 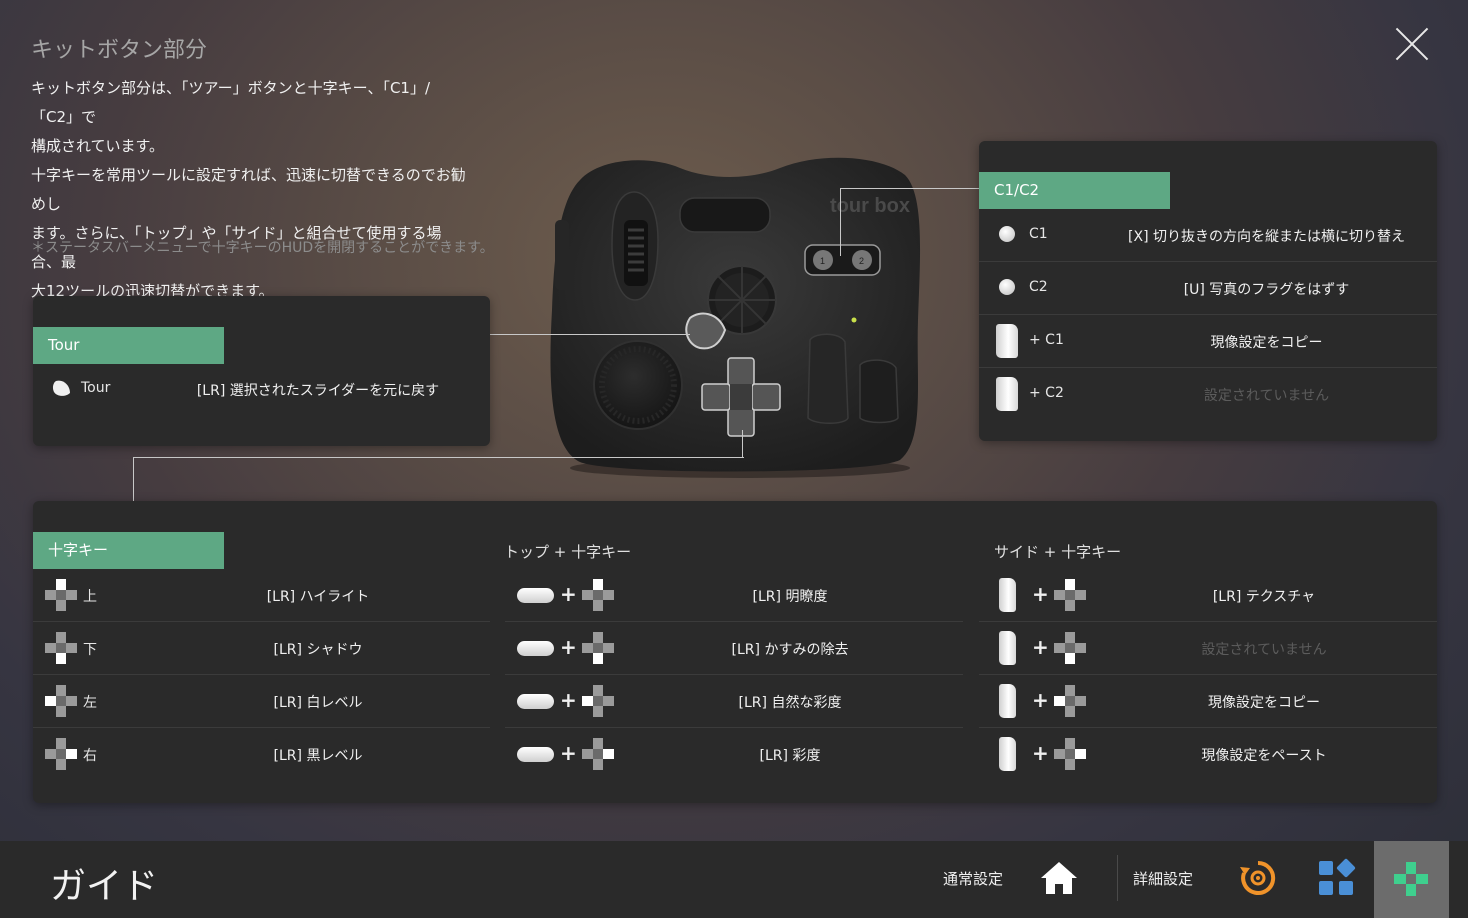 I want to click on dpad-row-value: [LR] シャドウ, so click(x=318, y=650).